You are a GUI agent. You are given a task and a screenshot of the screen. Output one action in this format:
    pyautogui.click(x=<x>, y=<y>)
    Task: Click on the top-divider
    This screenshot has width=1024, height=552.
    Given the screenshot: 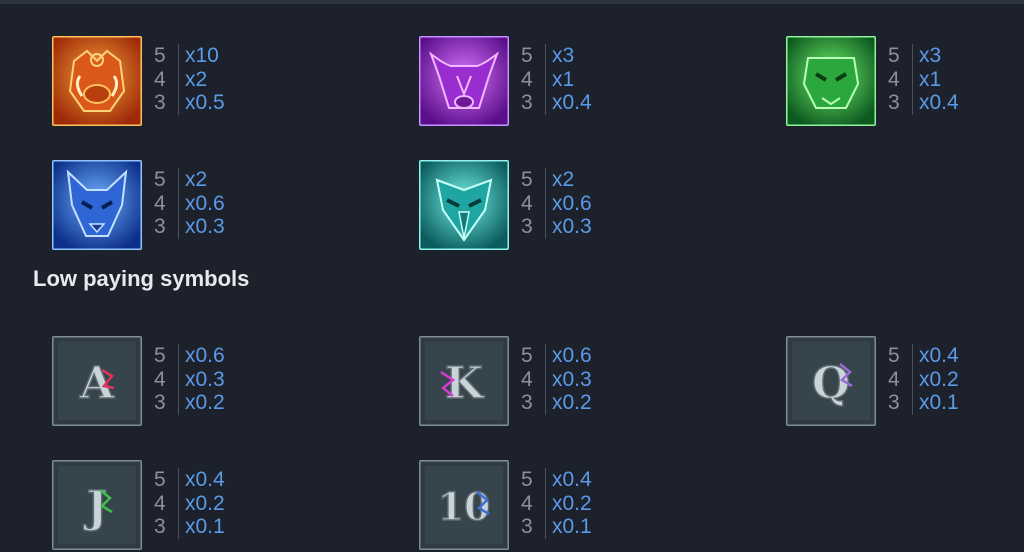 What is the action you would take?
    pyautogui.click(x=512, y=2)
    